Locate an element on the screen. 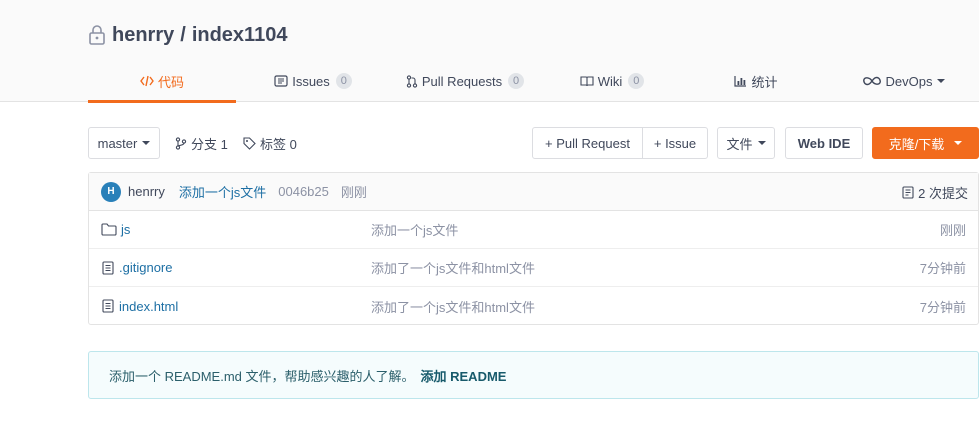 The height and width of the screenshot is (422, 979). issues-icon is located at coordinates (281, 81).